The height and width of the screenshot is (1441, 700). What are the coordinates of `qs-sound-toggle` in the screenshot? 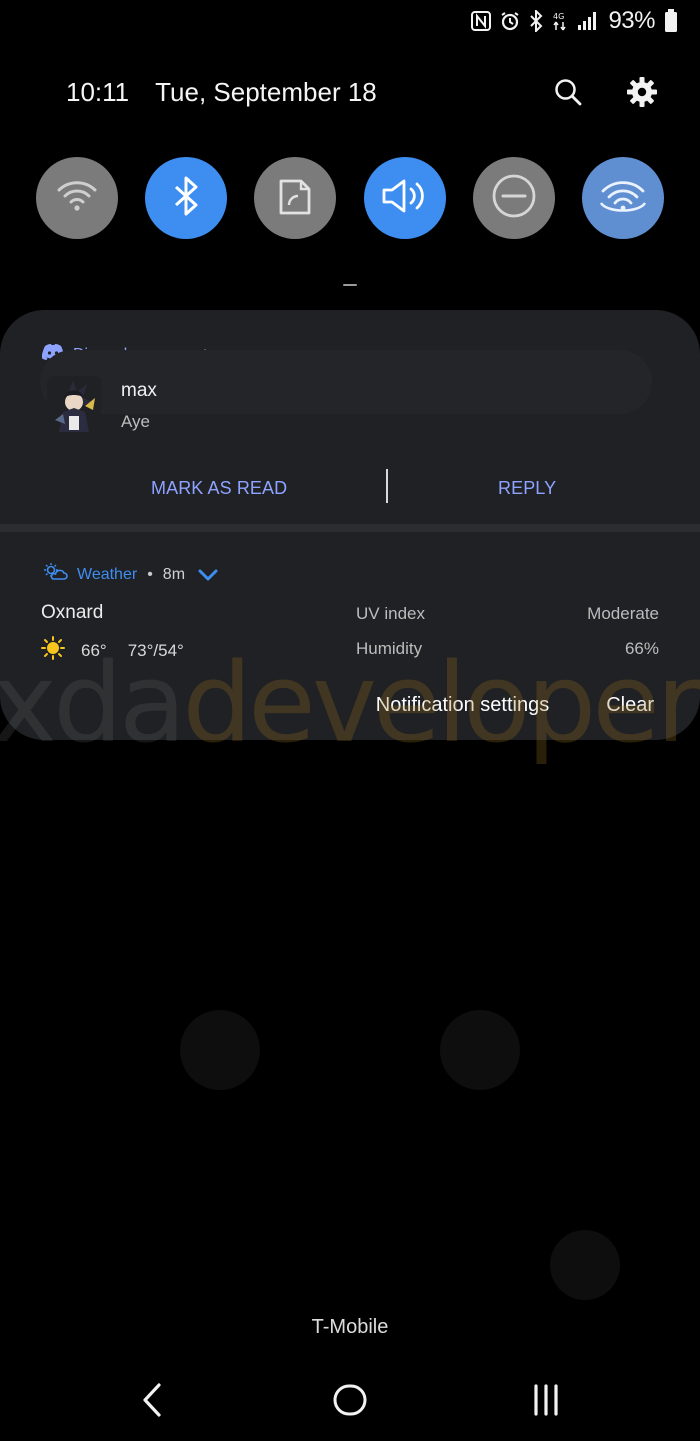 It's located at (404, 198).